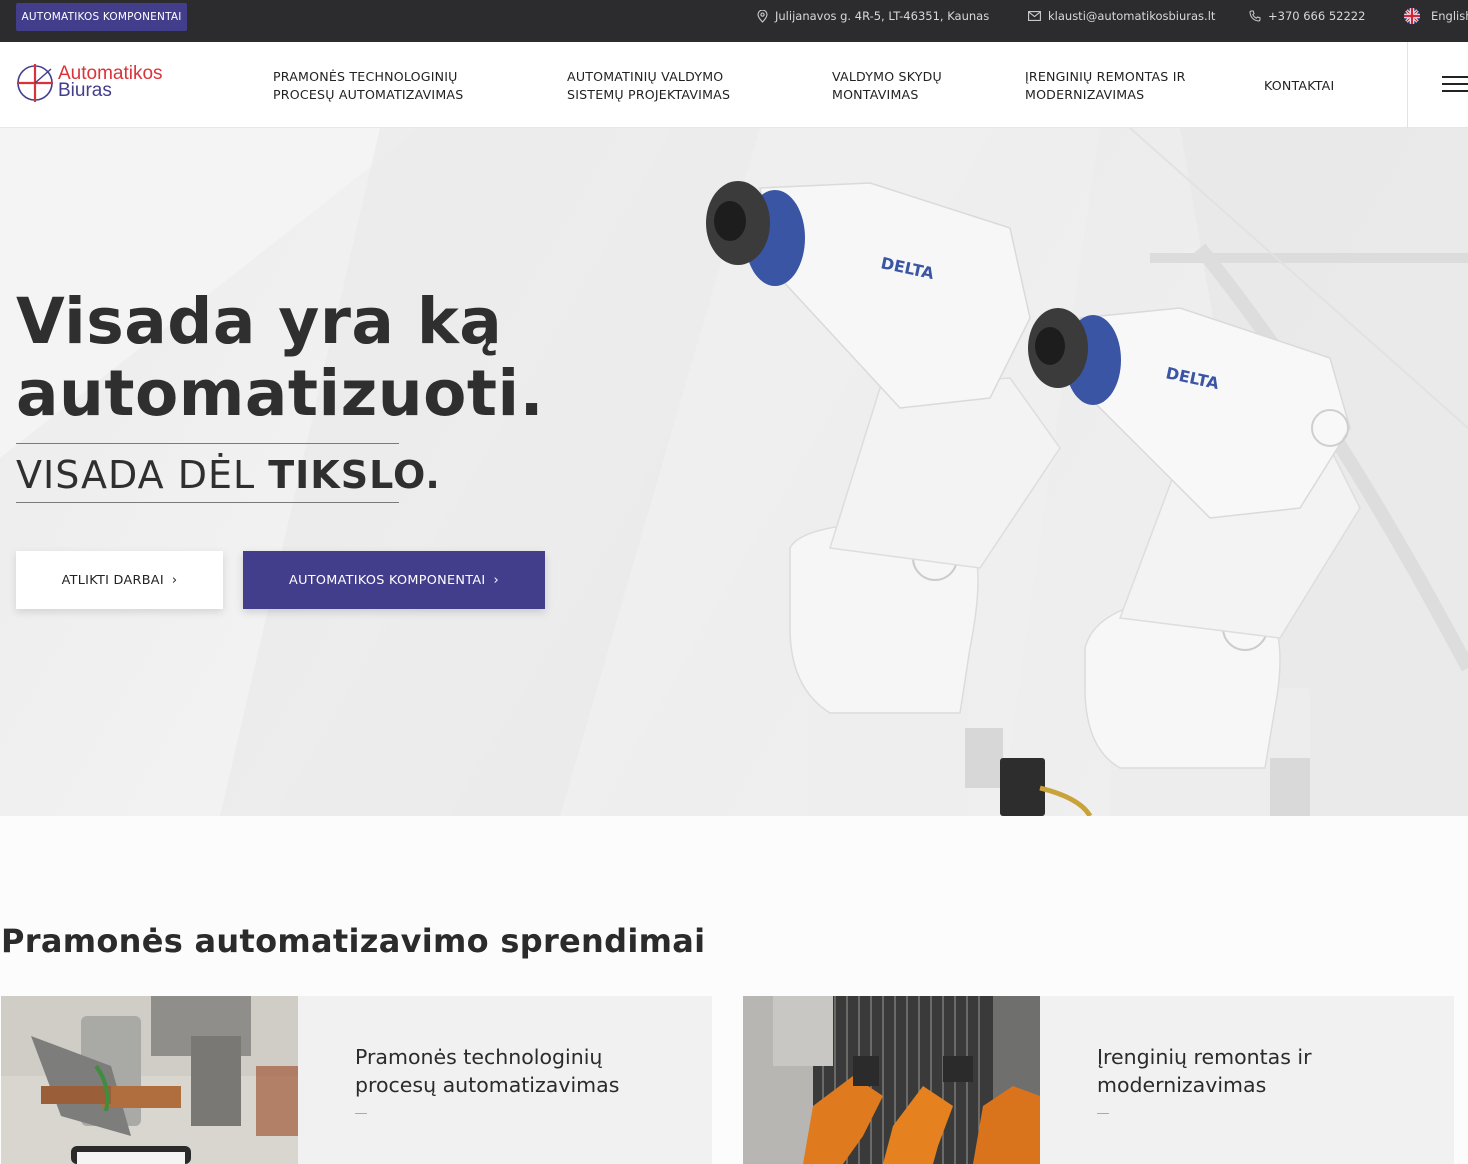 Image resolution: width=1468 pixels, height=1164 pixels. I want to click on language-label: English, so click(1449, 16).